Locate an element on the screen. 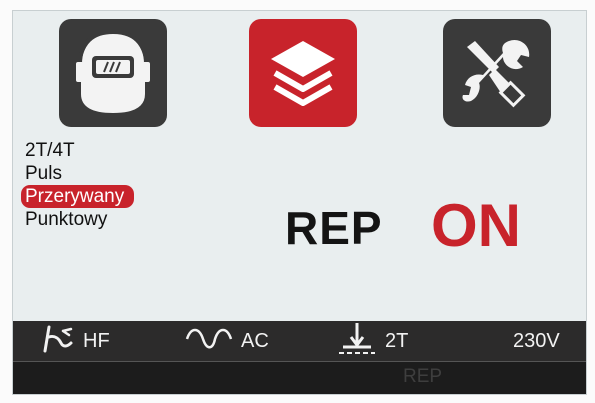 Image resolution: width=595 pixels, height=403 pixels. mode-state-label: ON is located at coordinates (476, 225).